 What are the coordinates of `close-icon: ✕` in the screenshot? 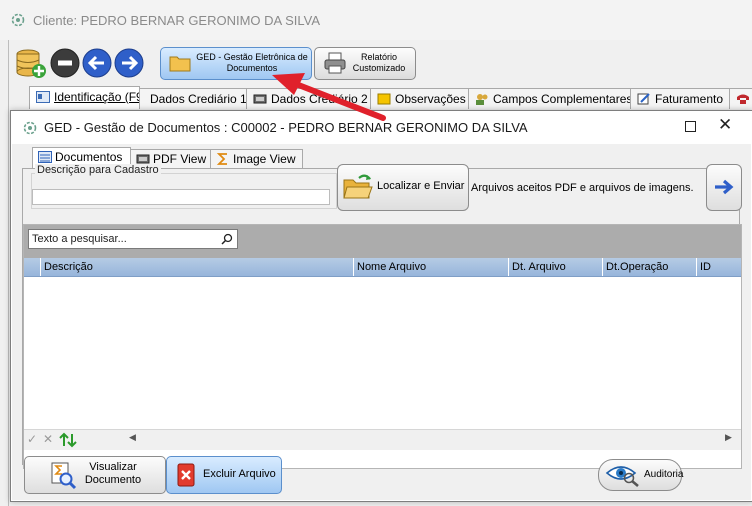 It's located at (725, 125).